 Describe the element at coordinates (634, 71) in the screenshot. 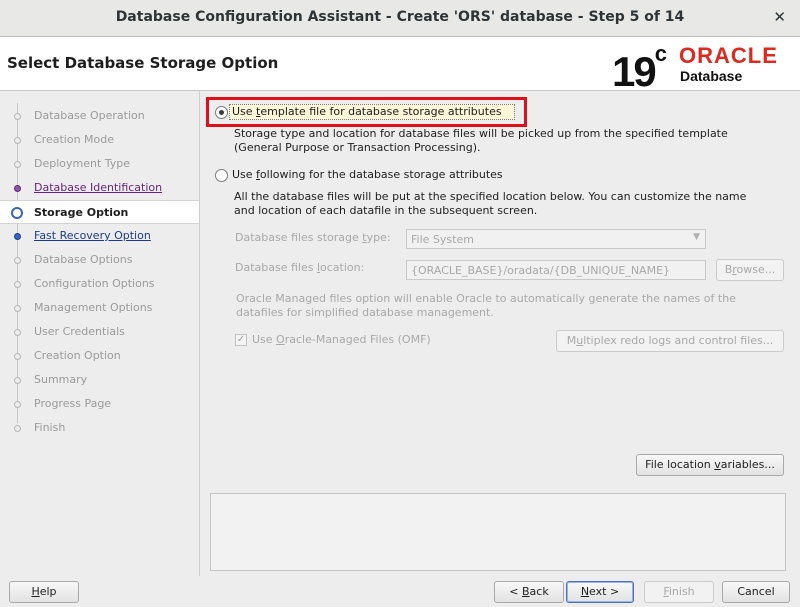

I see `logo-version: 19` at that location.